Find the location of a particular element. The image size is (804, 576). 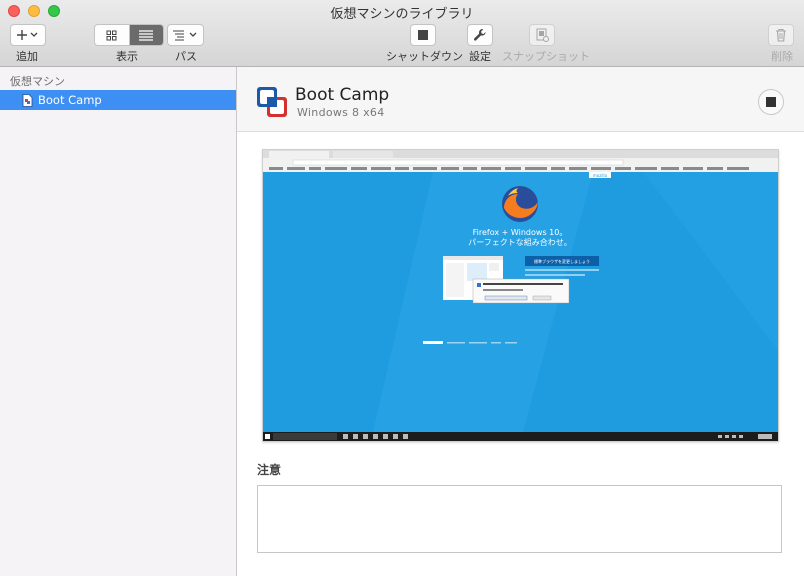

stop-vm-button is located at coordinates (771, 102).